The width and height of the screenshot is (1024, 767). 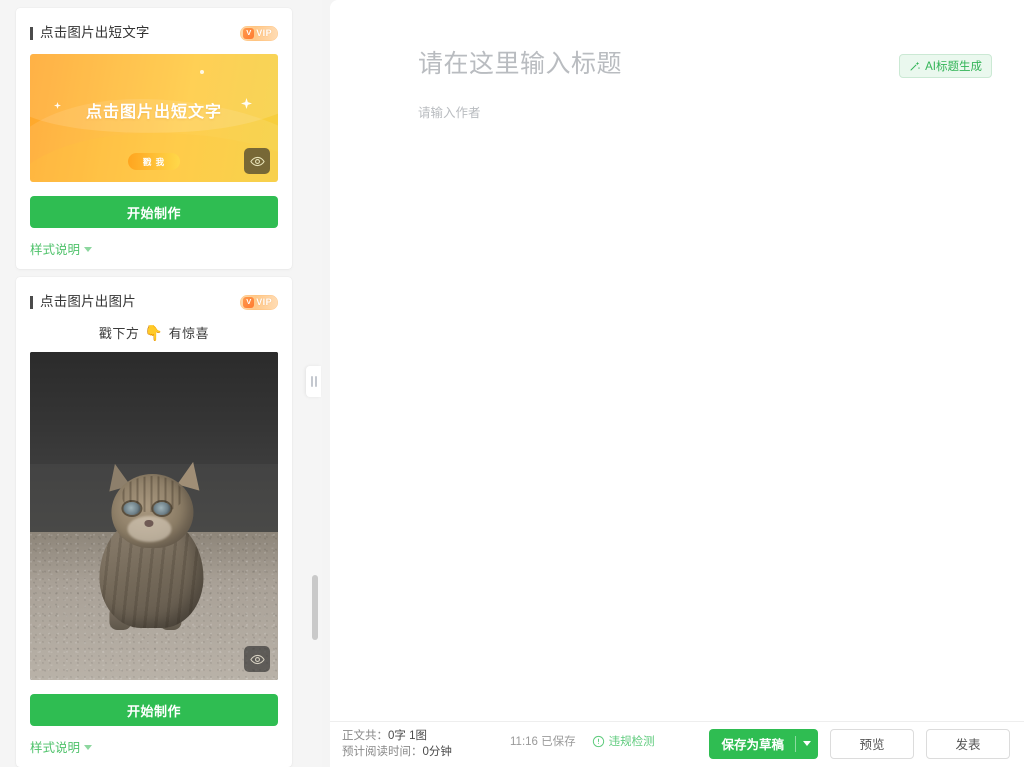 What do you see at coordinates (202, 72) in the screenshot?
I see `sparkle-dot-icon` at bounding box center [202, 72].